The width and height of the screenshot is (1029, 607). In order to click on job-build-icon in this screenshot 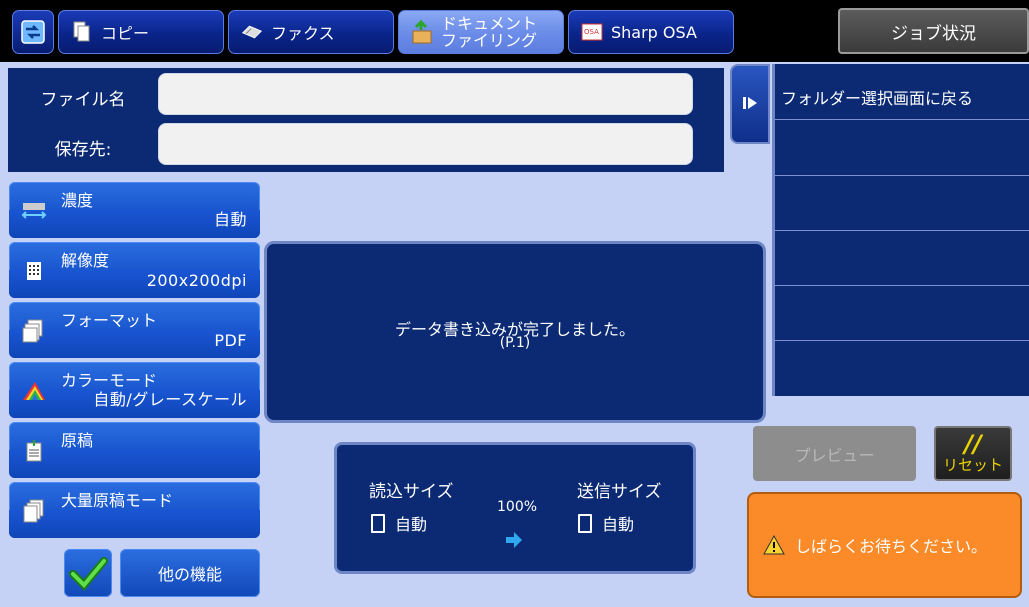, I will do `click(34, 511)`.